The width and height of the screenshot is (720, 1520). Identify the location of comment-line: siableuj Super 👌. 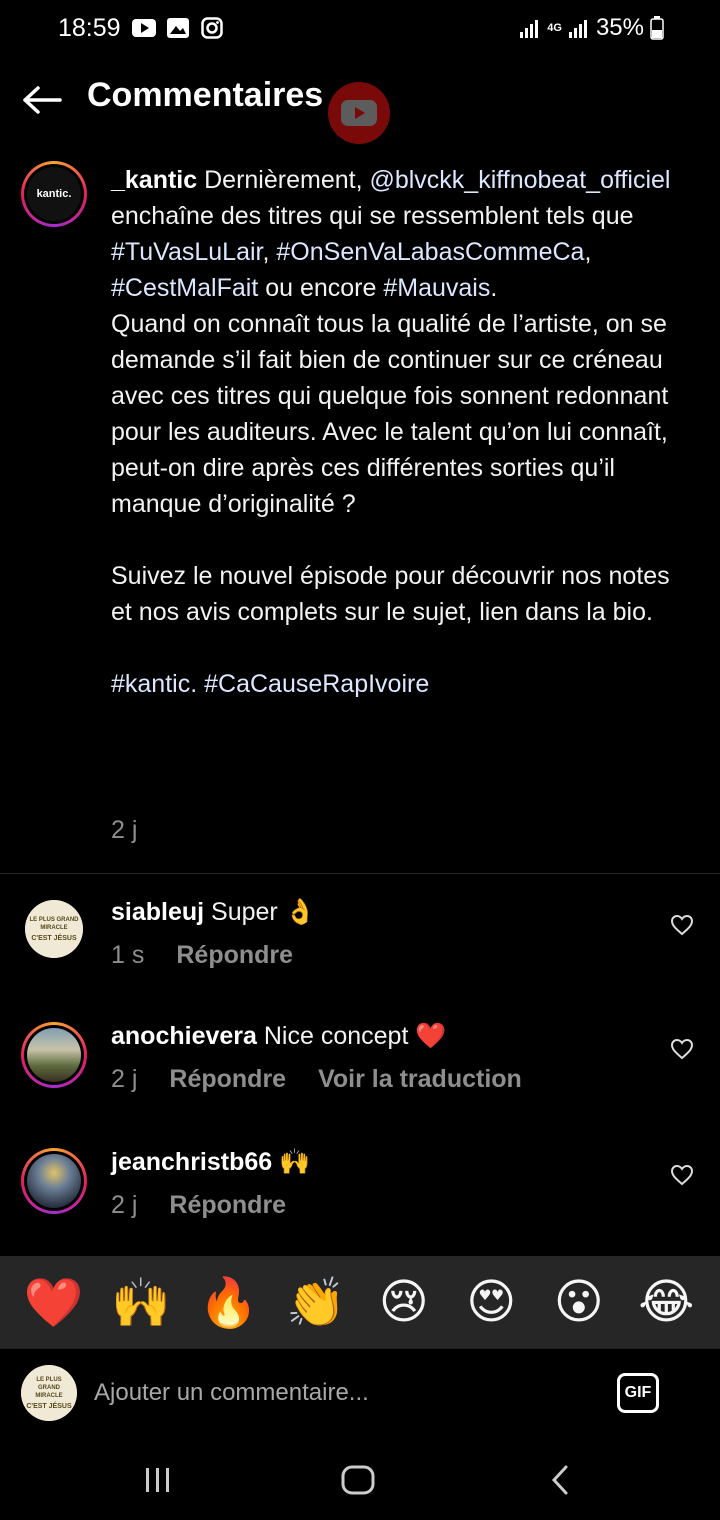
(213, 912).